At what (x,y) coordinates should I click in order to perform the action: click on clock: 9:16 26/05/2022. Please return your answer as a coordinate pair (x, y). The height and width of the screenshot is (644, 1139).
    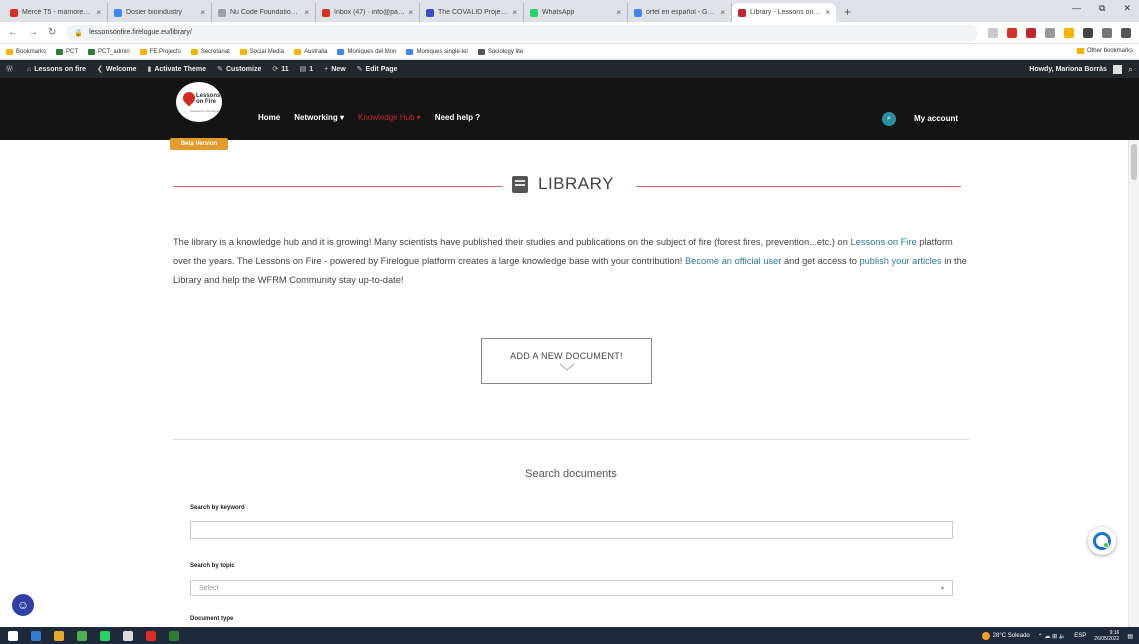
    Looking at the image, I should click on (1106, 636).